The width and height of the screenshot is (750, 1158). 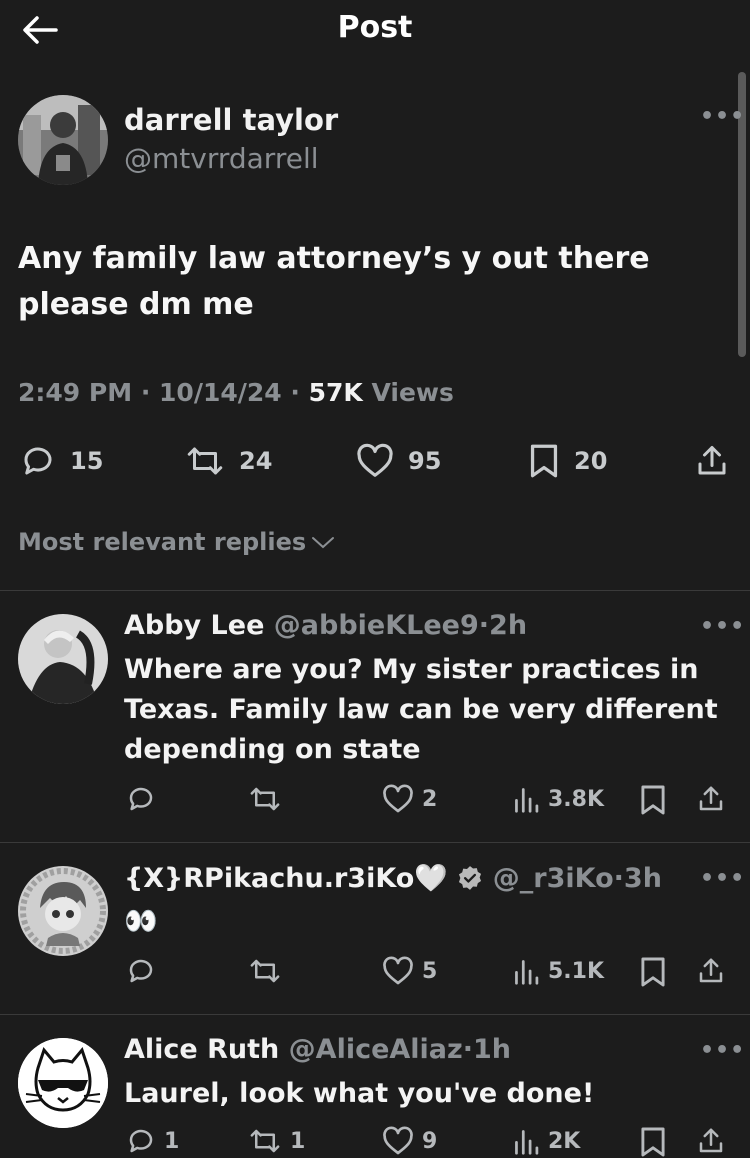 I want to click on reply-views-count: 3.8K, so click(x=576, y=799).